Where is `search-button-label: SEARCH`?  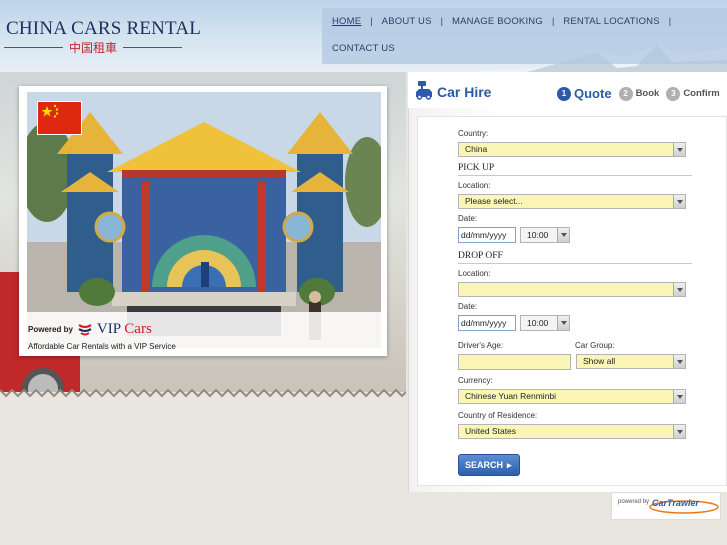 search-button-label: SEARCH is located at coordinates (484, 465).